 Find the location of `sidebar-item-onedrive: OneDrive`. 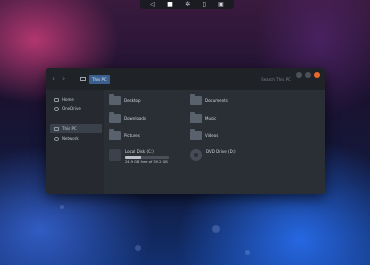

sidebar-item-onedrive: OneDrive is located at coordinates (77, 108).